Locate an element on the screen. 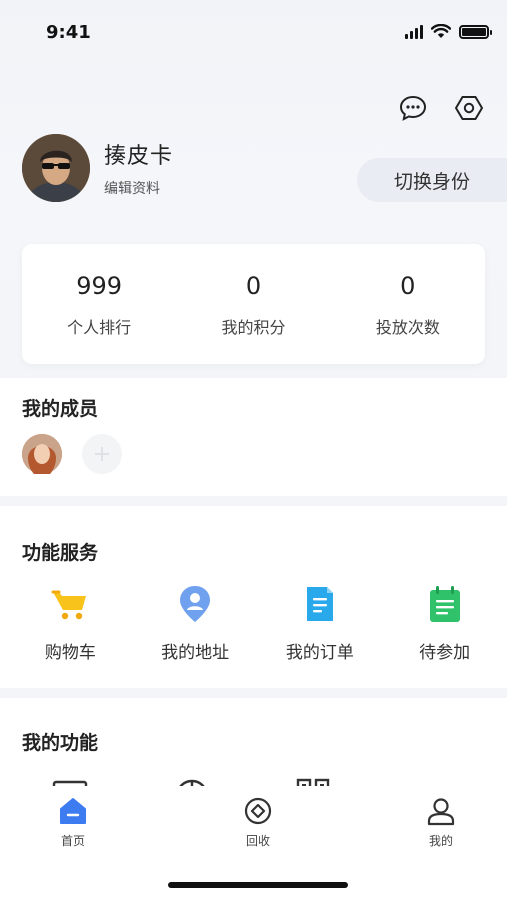 Image resolution: width=507 pixels, height=900 pixels. plus-icon is located at coordinates (102, 454).